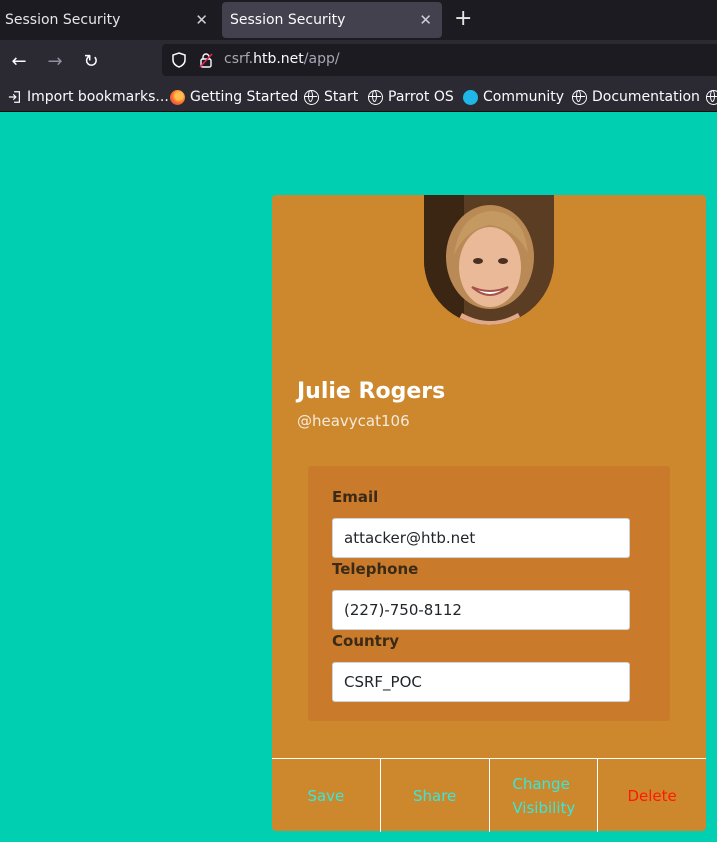 This screenshot has width=717, height=842. I want to click on bookmark-parrot-os: Parrot OS, so click(411, 97).